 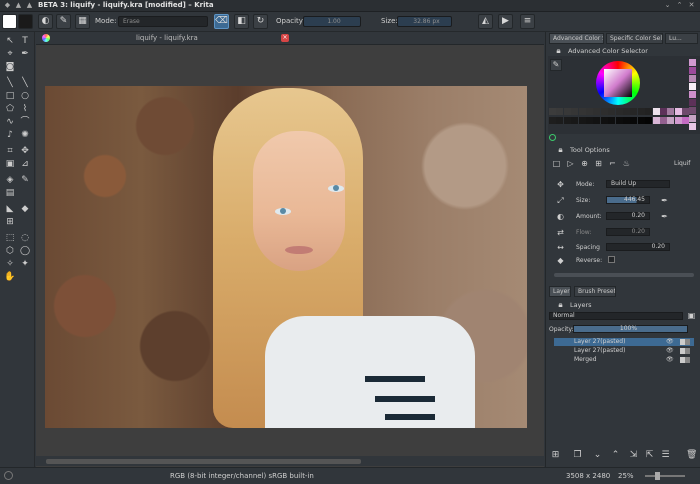 I want to click on brush-tool-icon: ◙, so click(x=10, y=67).